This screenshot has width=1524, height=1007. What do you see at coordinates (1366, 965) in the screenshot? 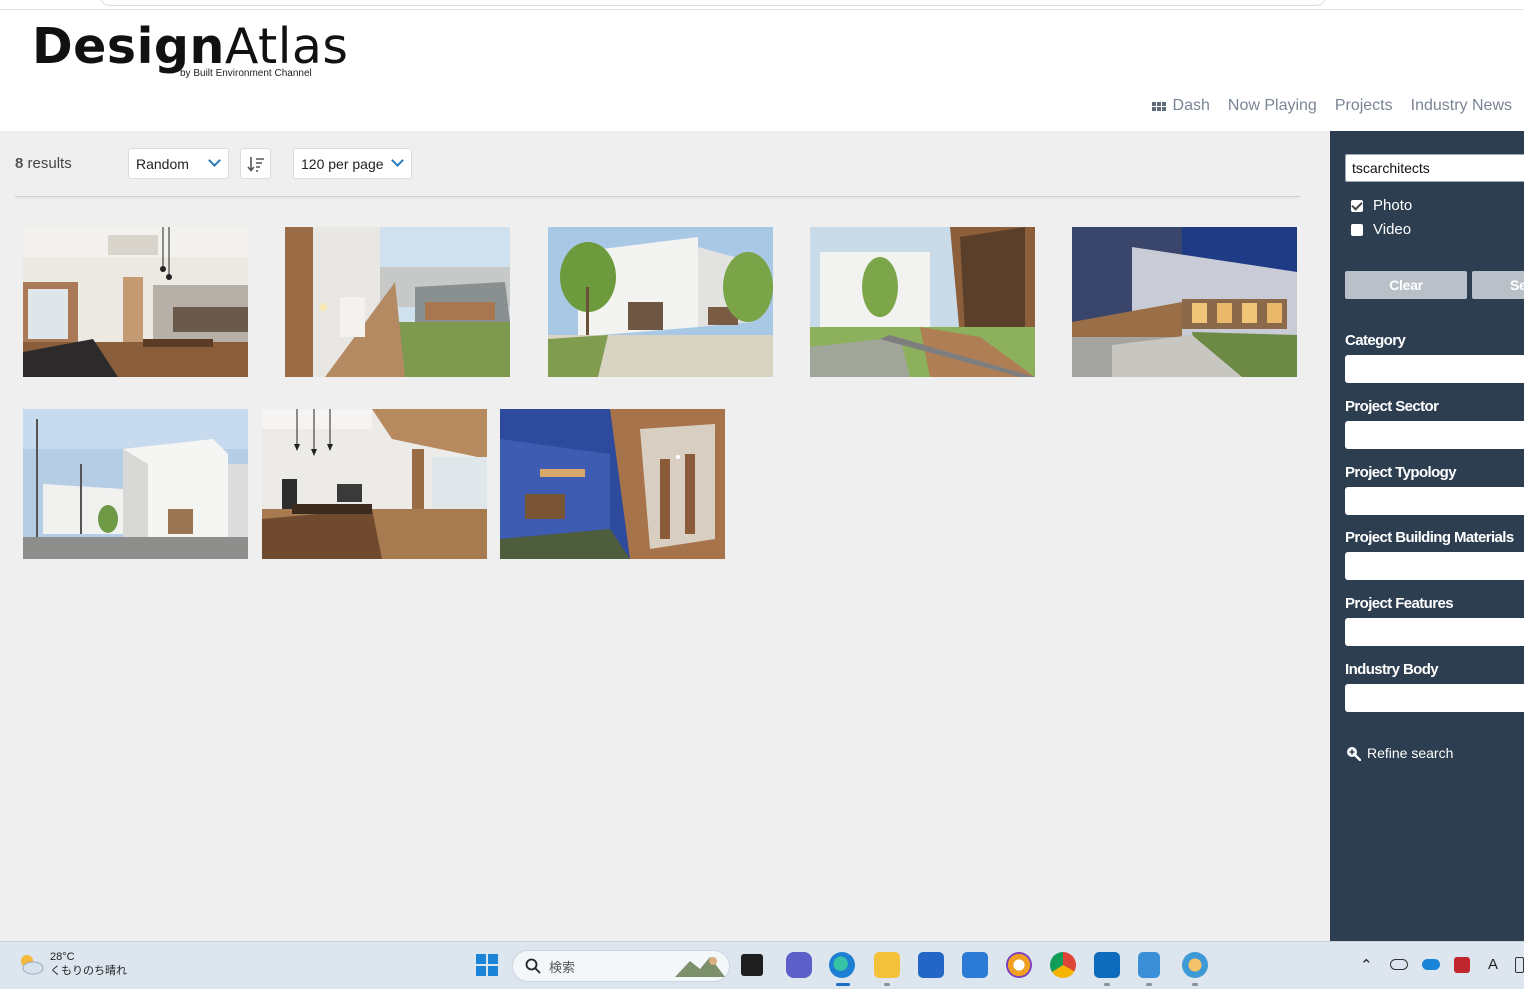
I see `chevron-up-icon: ⌃` at bounding box center [1366, 965].